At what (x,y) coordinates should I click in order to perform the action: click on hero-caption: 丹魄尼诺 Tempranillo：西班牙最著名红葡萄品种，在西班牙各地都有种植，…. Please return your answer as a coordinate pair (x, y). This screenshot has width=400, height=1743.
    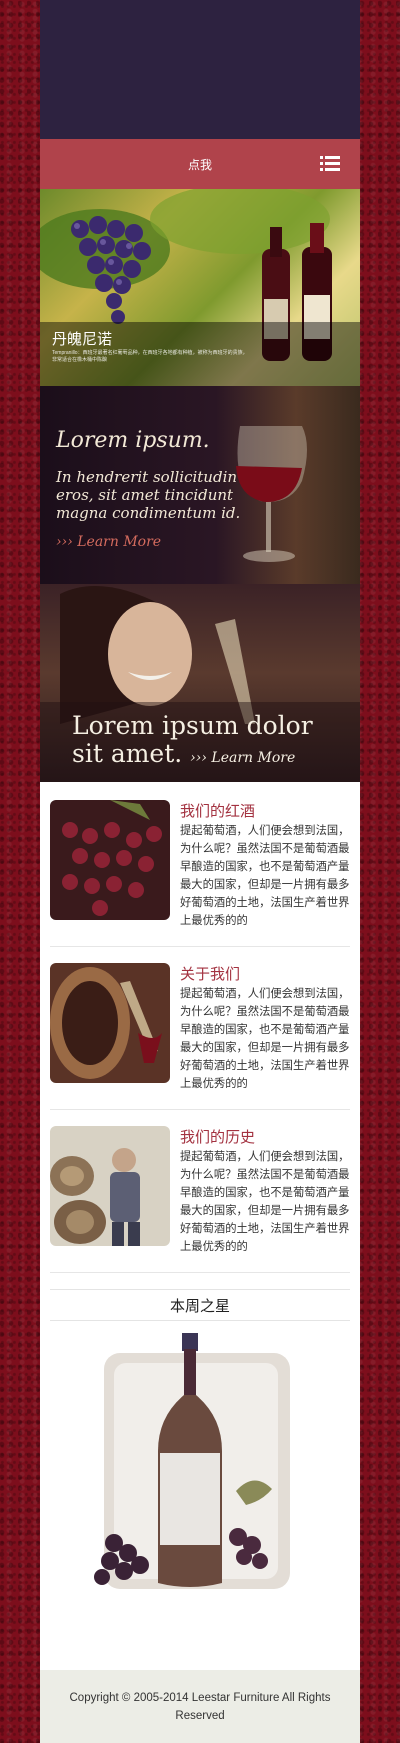
    Looking at the image, I should click on (200, 354).